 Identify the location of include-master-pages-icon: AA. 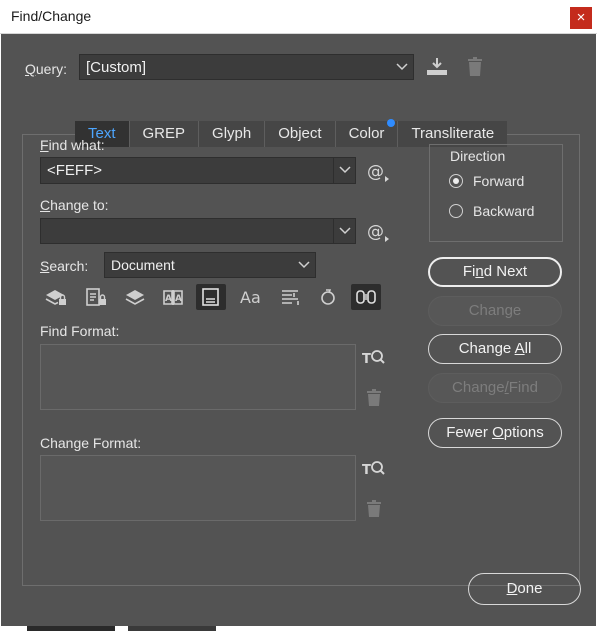
(173, 297).